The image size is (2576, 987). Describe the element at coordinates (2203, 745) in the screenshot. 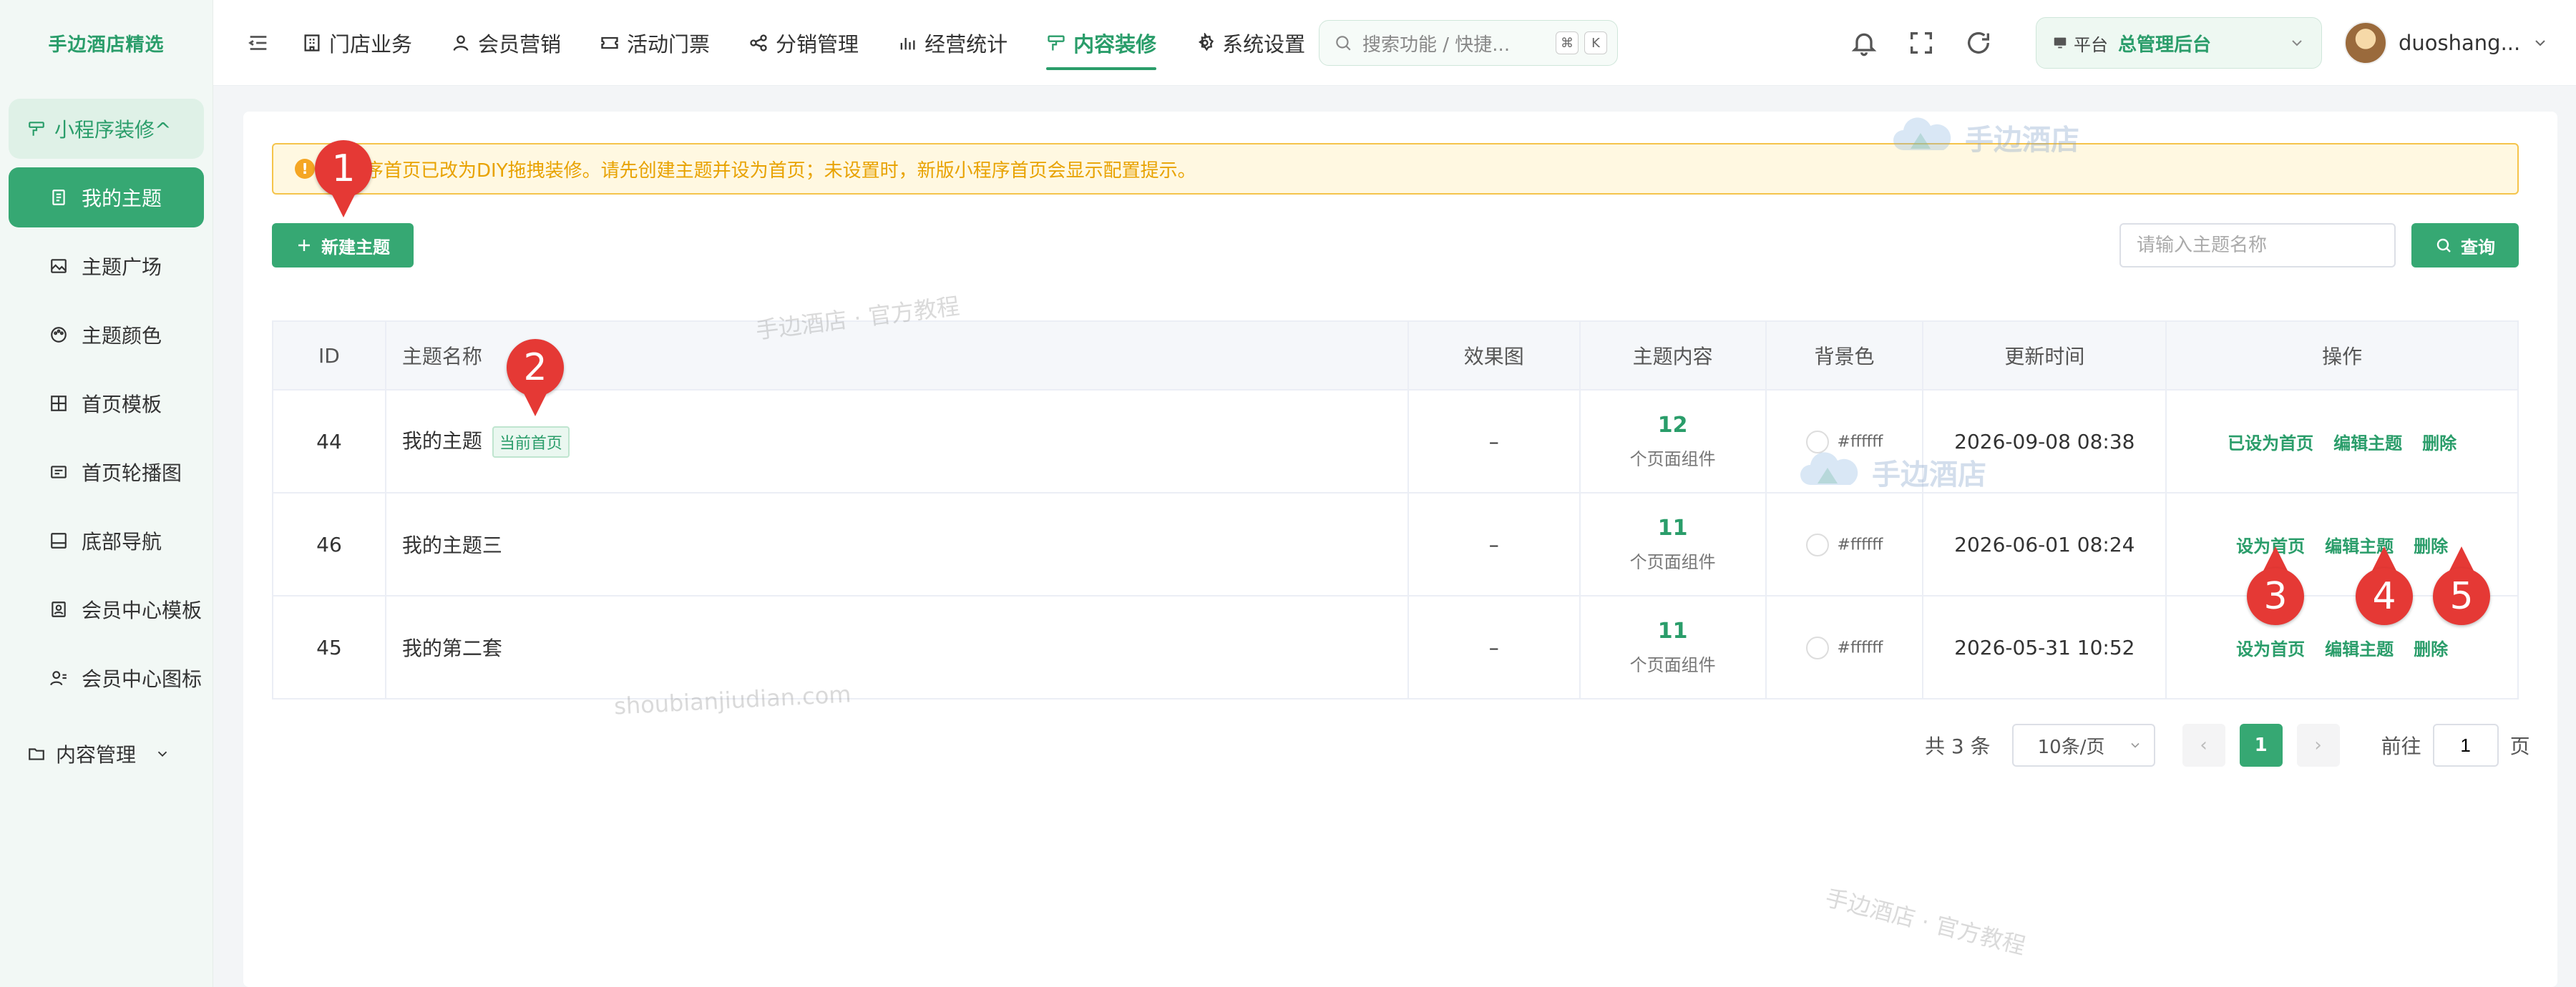

I see `prev-page-button: ‹` at that location.